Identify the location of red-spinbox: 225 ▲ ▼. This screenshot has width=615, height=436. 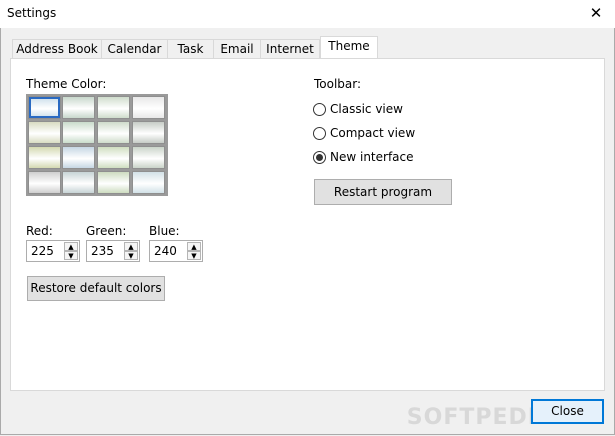
(53, 251).